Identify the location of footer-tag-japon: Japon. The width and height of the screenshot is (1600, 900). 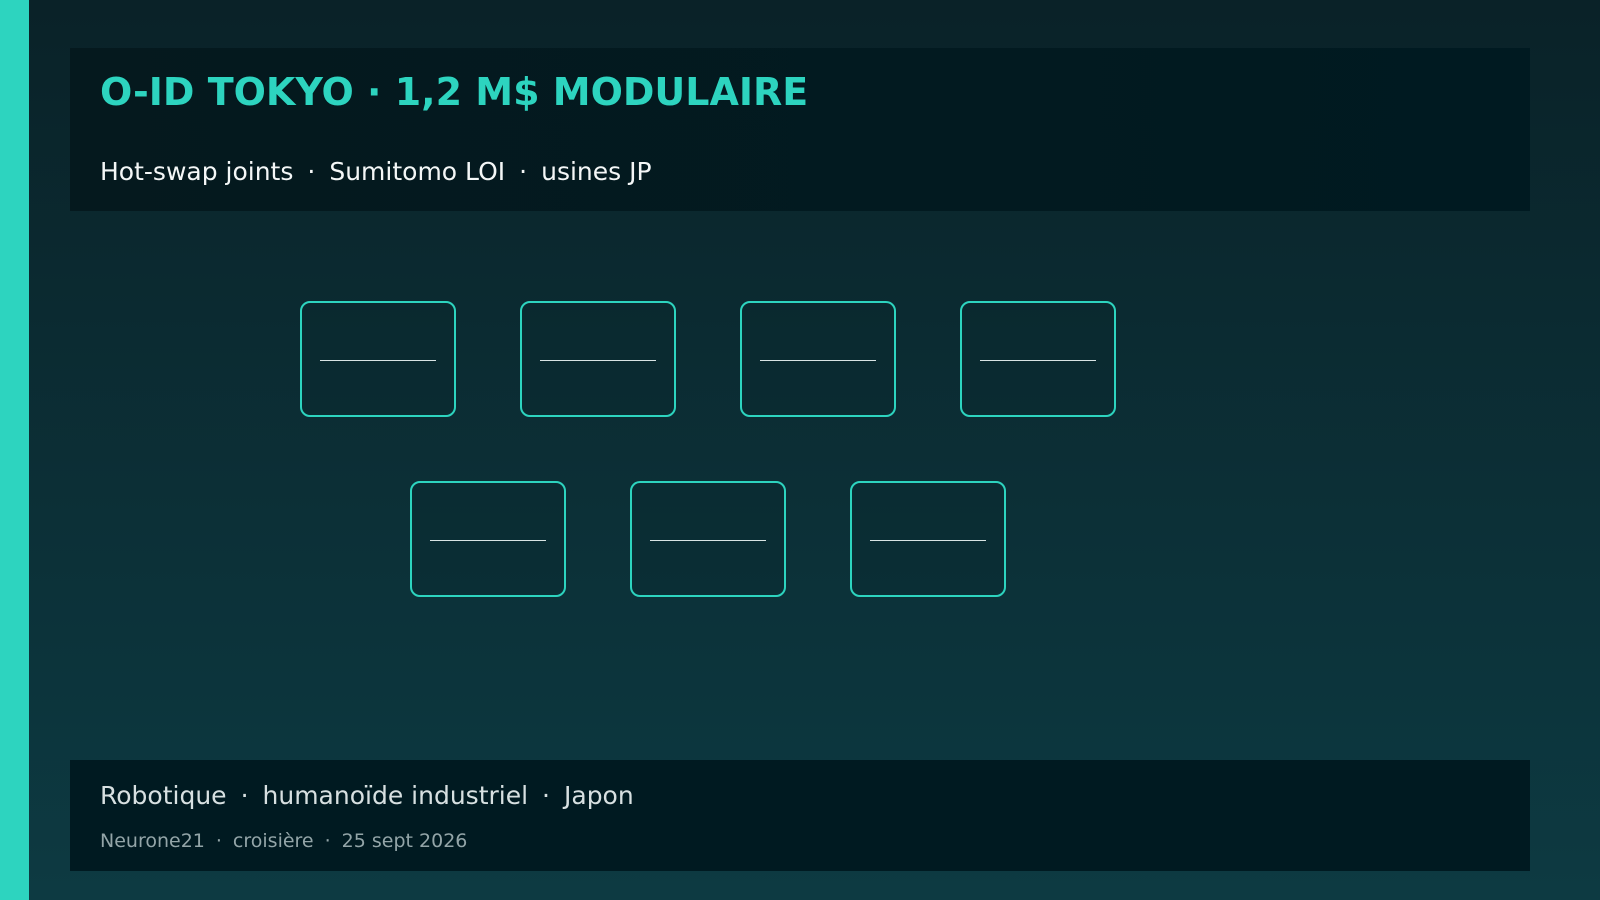
(599, 795).